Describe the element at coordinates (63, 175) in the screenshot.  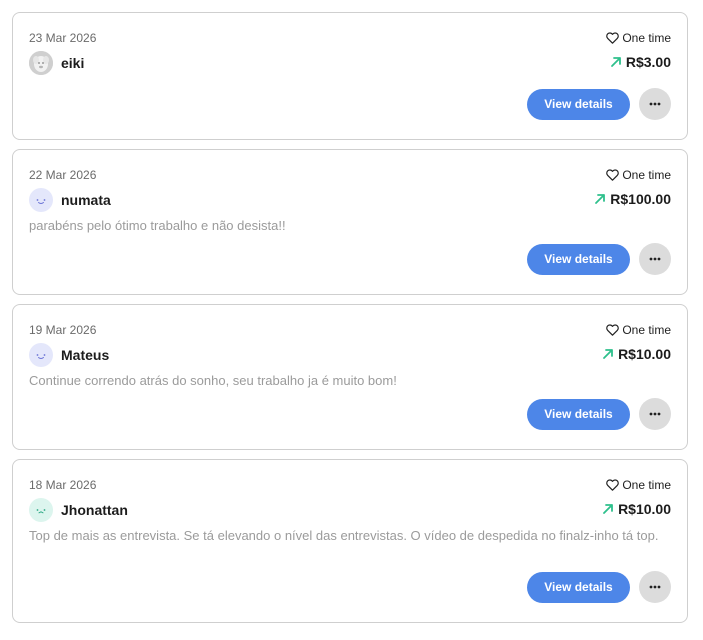
I see `donation-date: 22 Mar 2026` at that location.